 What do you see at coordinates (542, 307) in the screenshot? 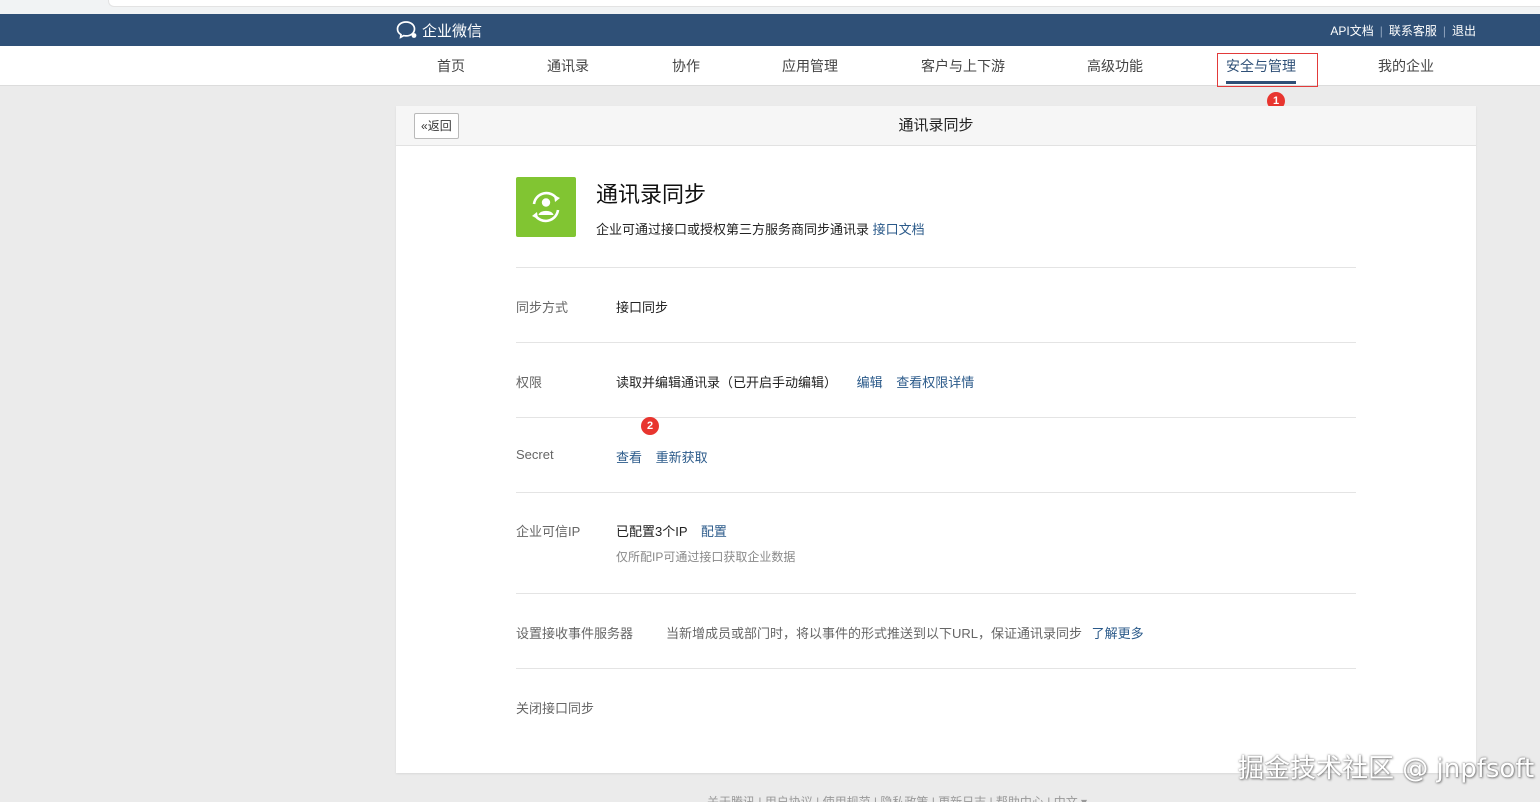
I see `sync-method-label: 同步方式` at bounding box center [542, 307].